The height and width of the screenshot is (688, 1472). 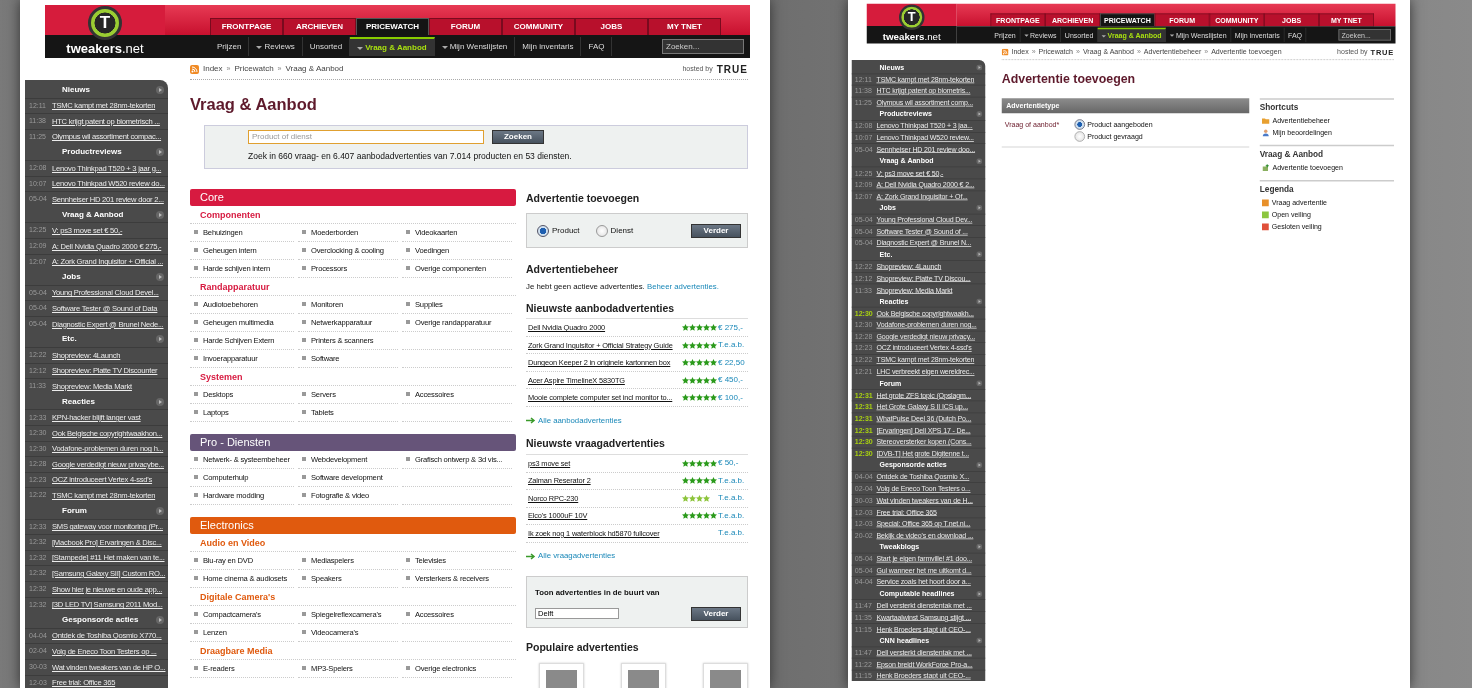 What do you see at coordinates (684, 26) in the screenshot?
I see `nav-tab: MY TNET` at bounding box center [684, 26].